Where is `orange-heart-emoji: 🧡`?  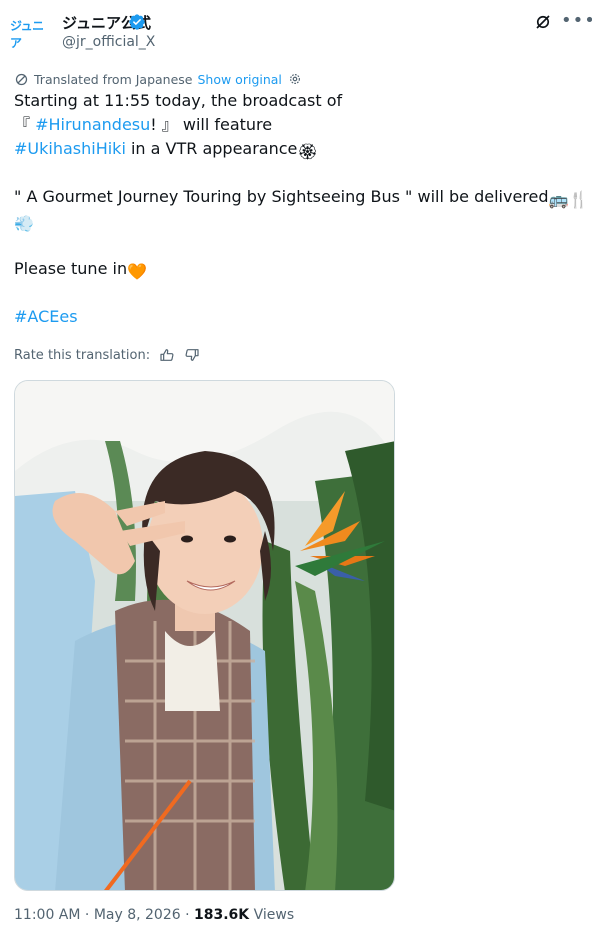 orange-heart-emoji: 🧡 is located at coordinates (137, 271).